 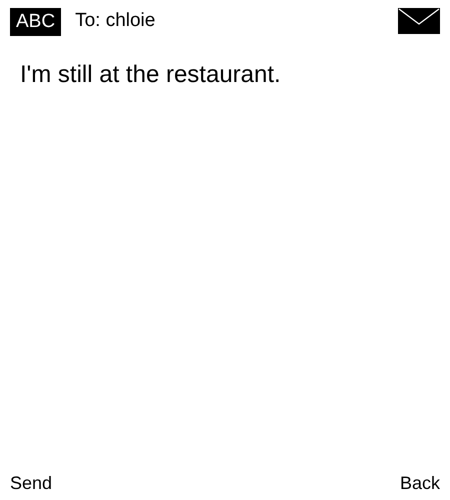 What do you see at coordinates (150, 74) in the screenshot?
I see `message-text: I'm still at the restaurant.` at bounding box center [150, 74].